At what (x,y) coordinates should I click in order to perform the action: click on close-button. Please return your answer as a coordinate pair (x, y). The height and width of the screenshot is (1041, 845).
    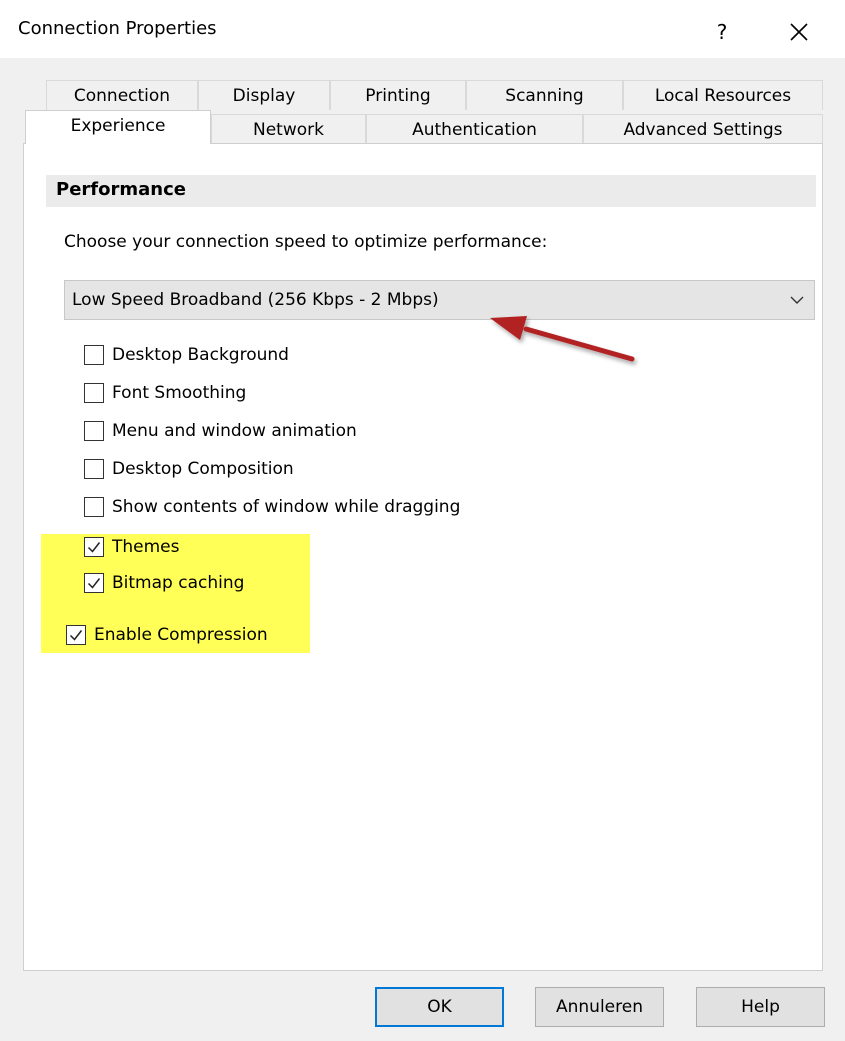
    Looking at the image, I should click on (799, 32).